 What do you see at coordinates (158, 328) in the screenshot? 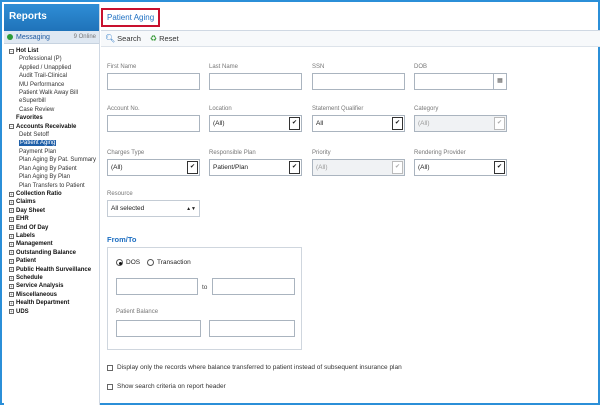
I see `patient-balance-min-input` at bounding box center [158, 328].